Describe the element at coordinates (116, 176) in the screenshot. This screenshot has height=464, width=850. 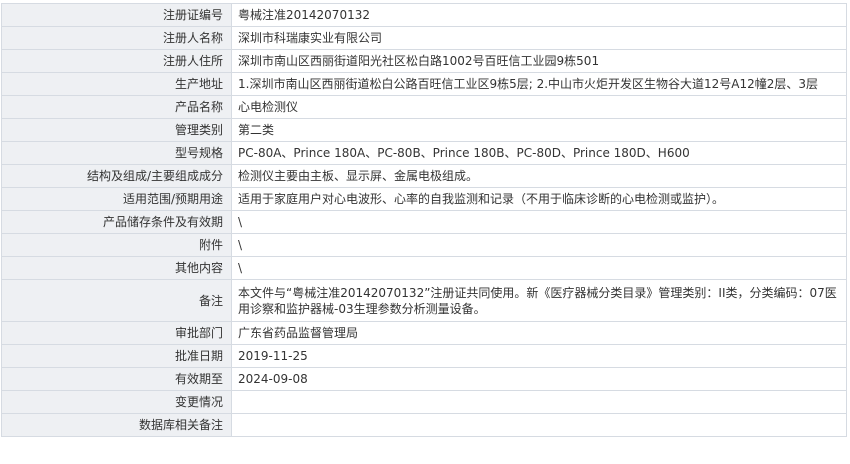
I see `row-label: 结构及组成/主要组成成分` at that location.